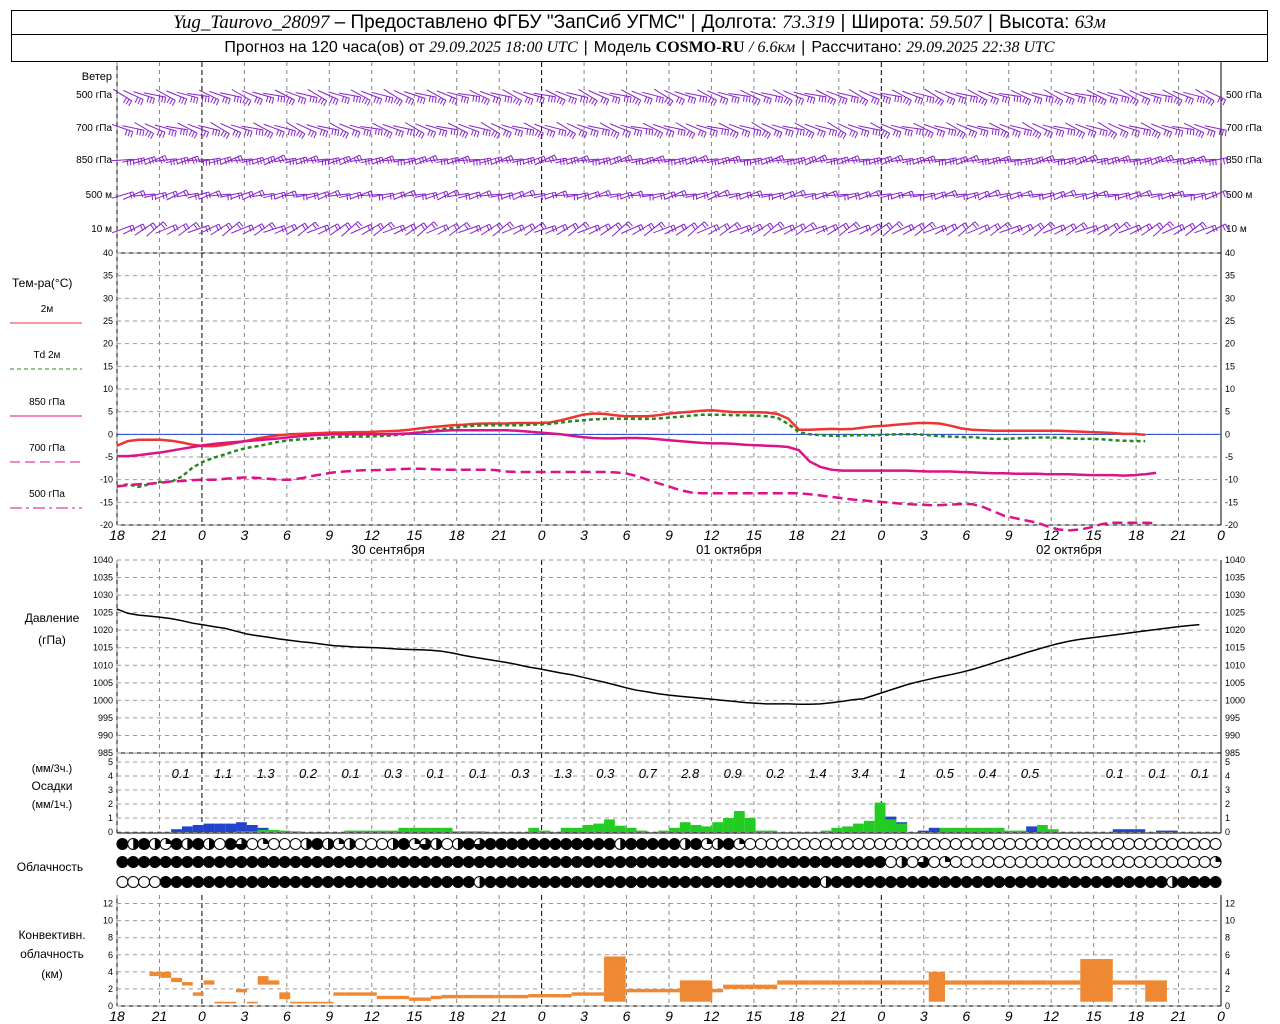  What do you see at coordinates (388, 549) in the screenshot?
I see `date-label: 30 сентября` at bounding box center [388, 549].